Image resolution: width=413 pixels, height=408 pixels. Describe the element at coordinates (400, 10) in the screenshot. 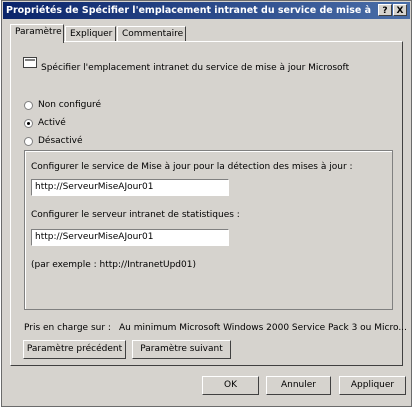

I see `close-button: X` at that location.